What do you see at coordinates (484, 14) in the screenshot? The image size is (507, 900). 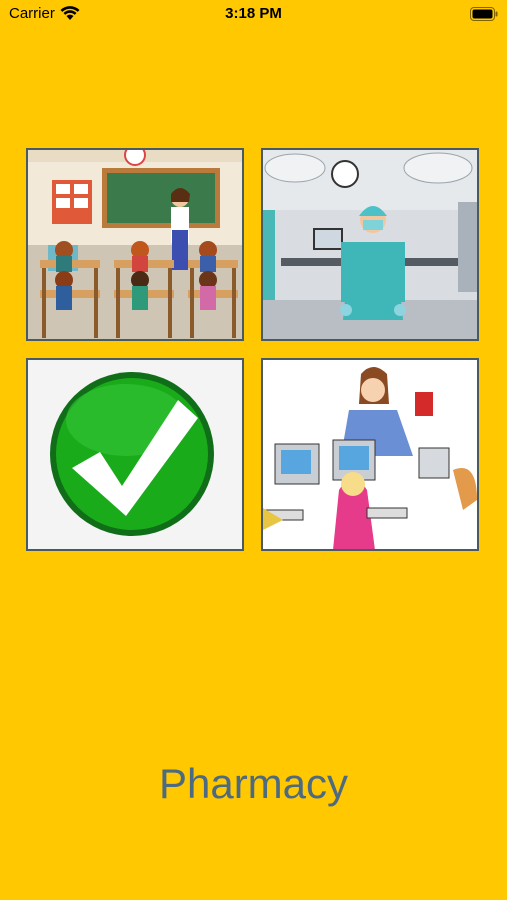 I see `battery-icon` at bounding box center [484, 14].